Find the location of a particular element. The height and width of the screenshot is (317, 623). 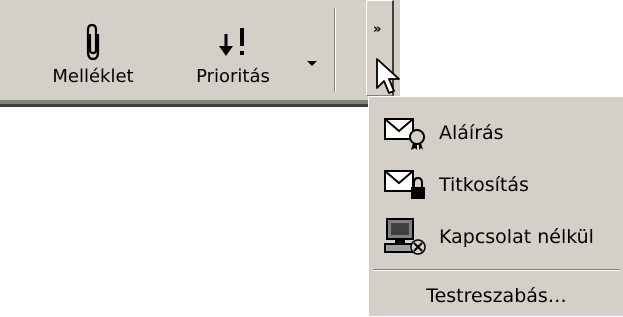

priority-button: Prioritás is located at coordinates (233, 57).